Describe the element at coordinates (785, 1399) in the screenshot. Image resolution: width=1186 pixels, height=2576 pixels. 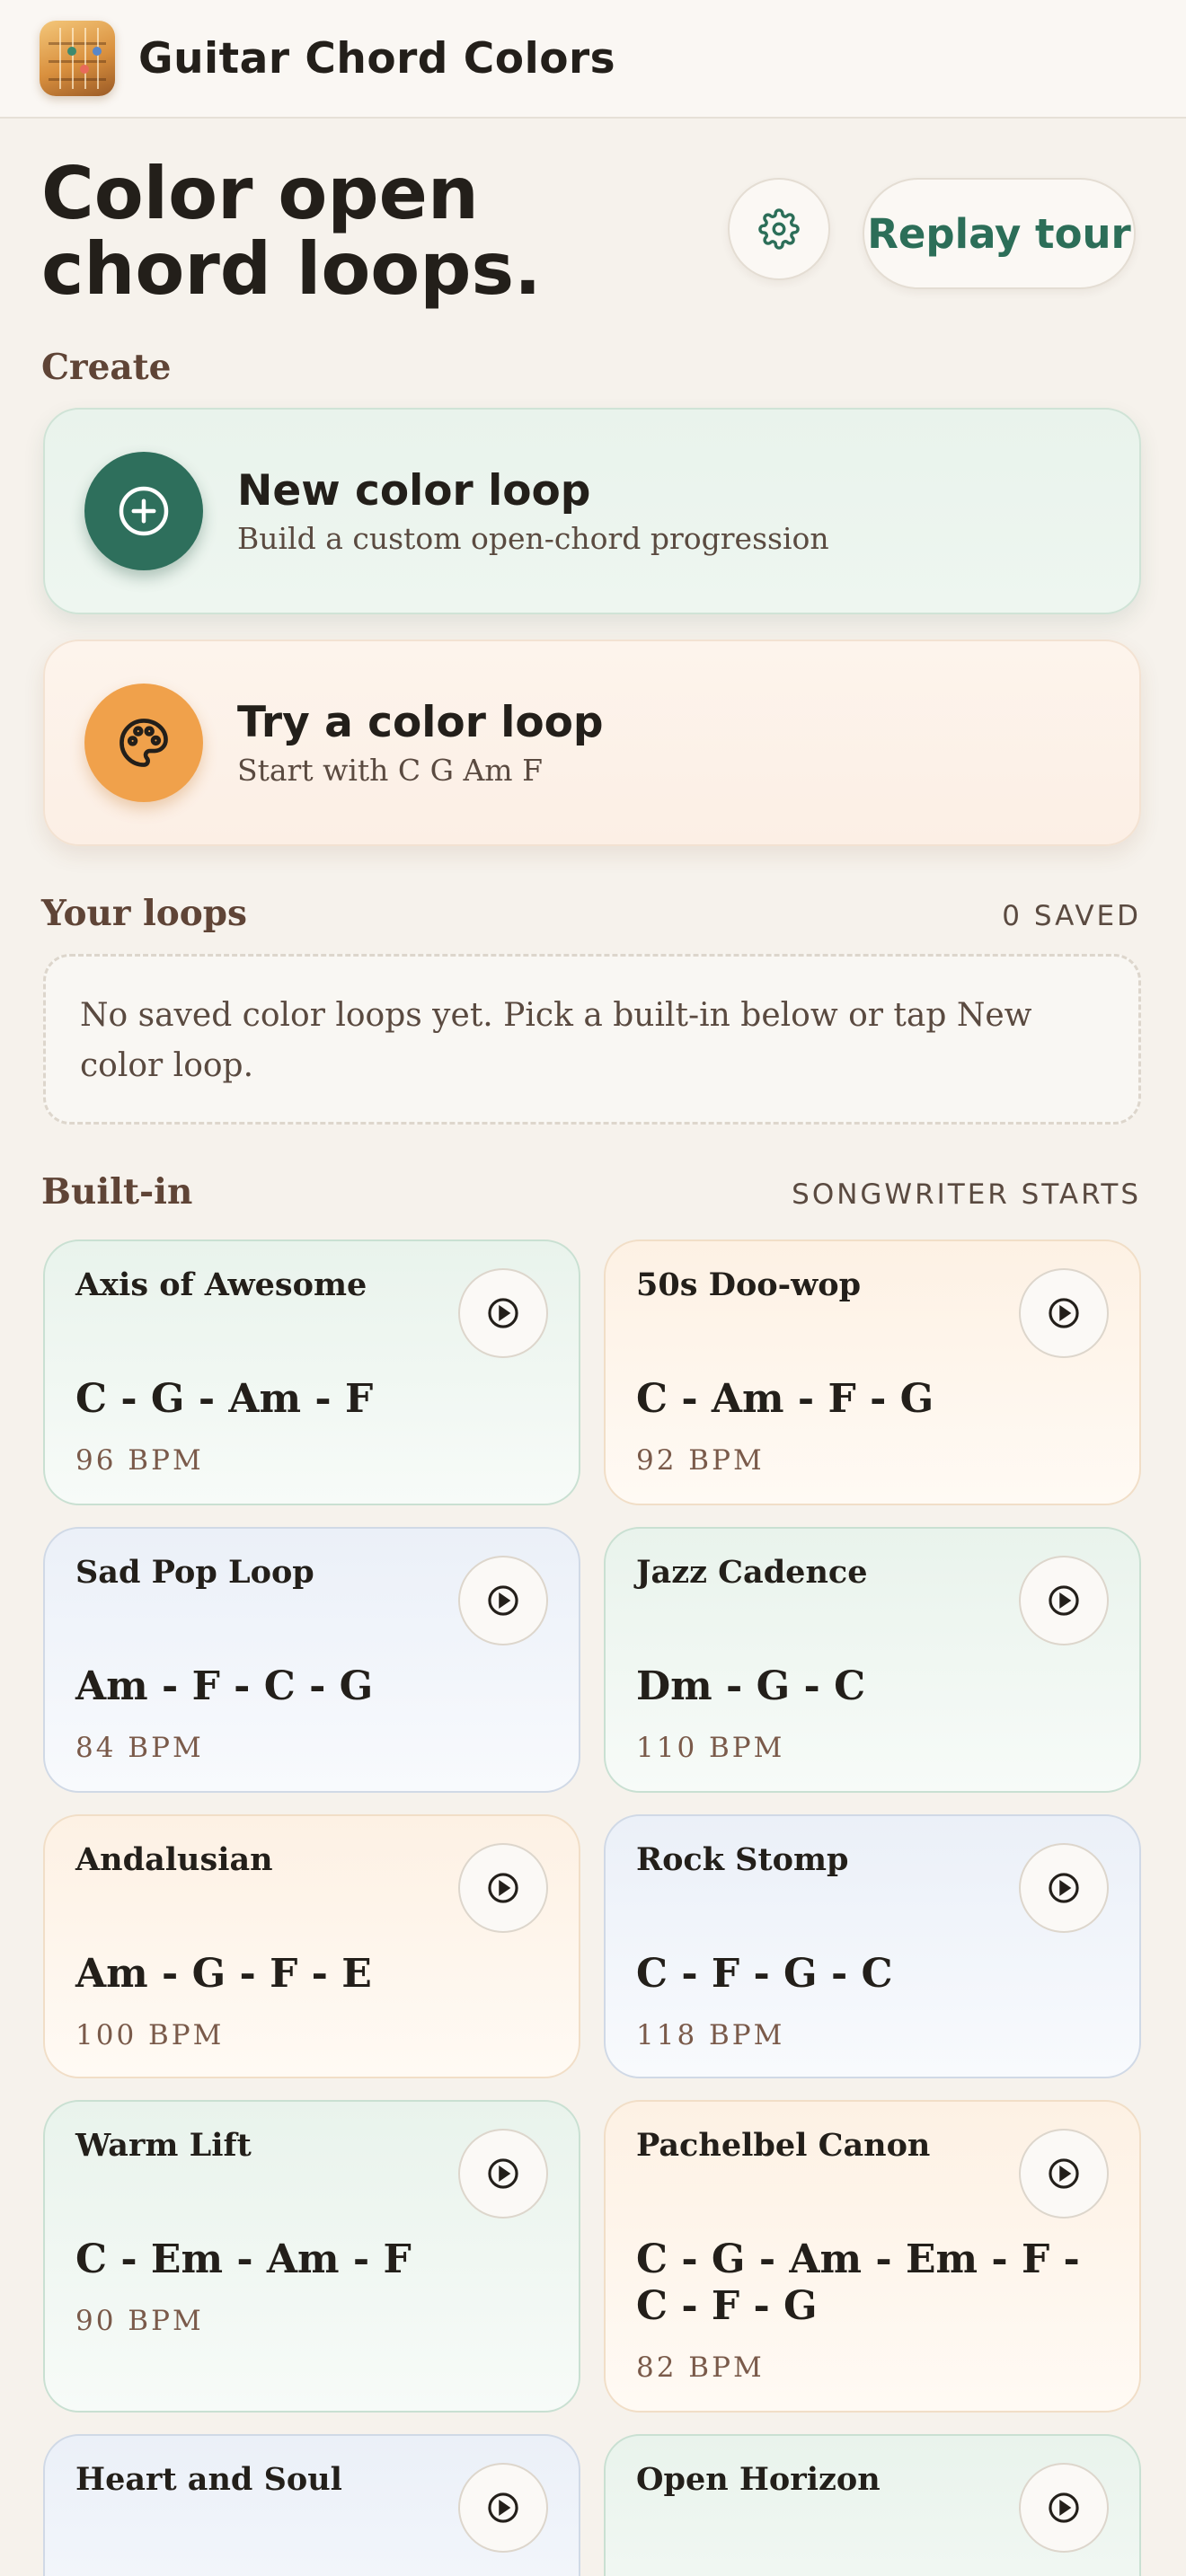
I see `loop-chords: C - Am - F - G` at that location.